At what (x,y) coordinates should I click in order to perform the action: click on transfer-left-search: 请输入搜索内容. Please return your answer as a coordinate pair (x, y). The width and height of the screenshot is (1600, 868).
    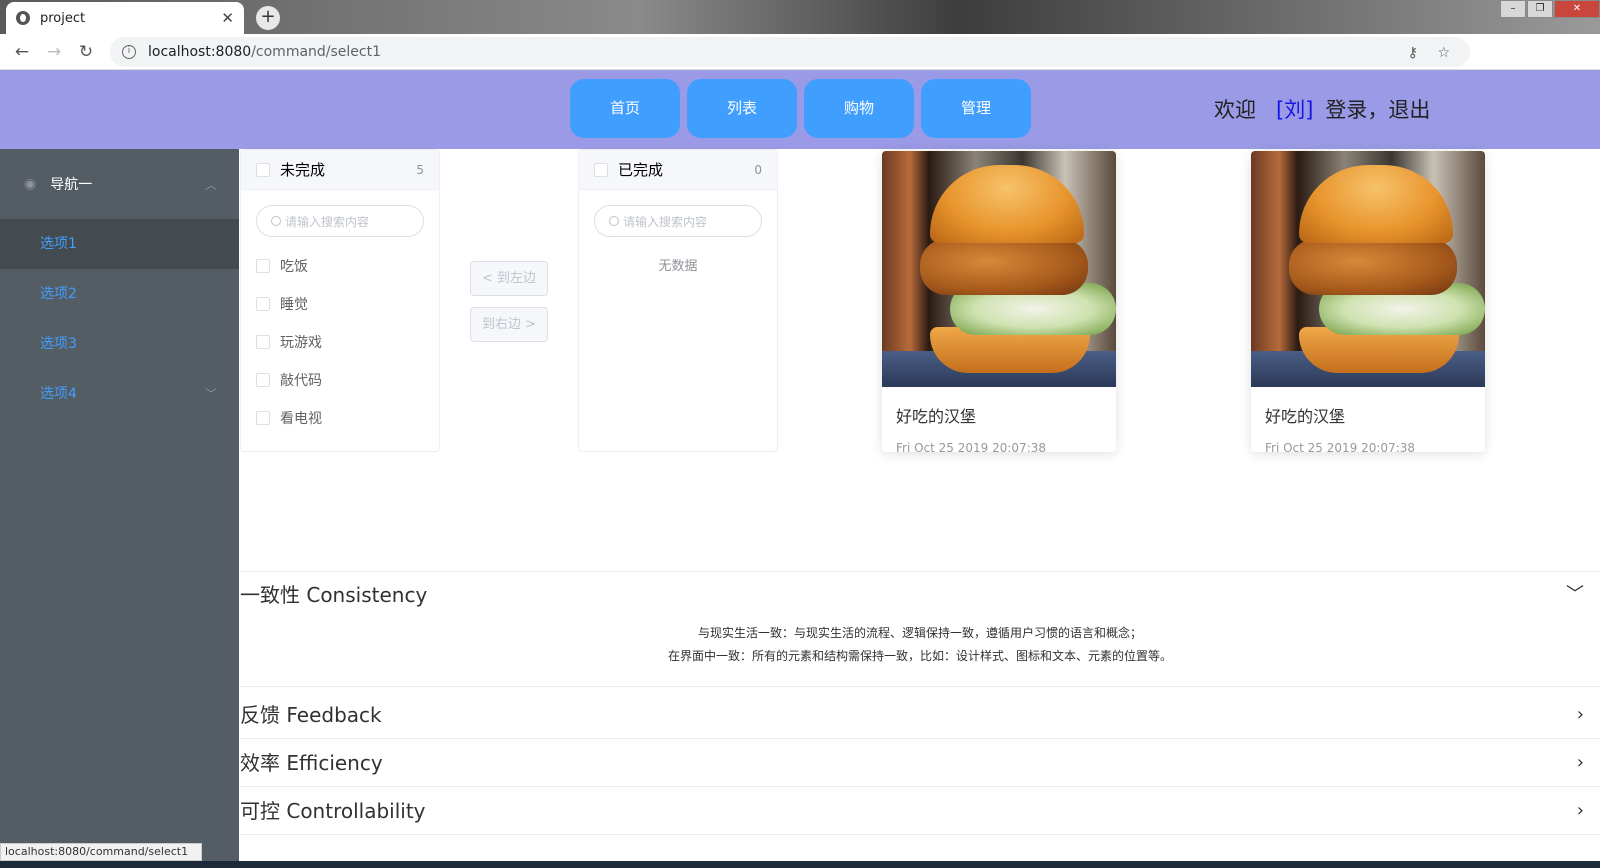
    Looking at the image, I should click on (340, 221).